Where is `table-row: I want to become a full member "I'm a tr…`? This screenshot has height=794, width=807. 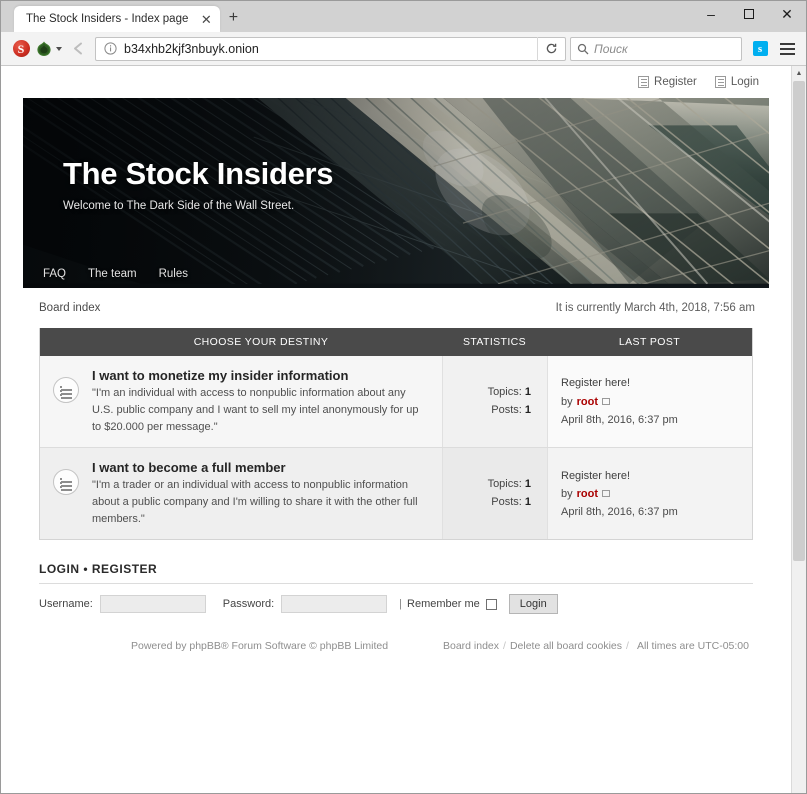 table-row: I want to become a full member "I'm a tr… is located at coordinates (396, 494).